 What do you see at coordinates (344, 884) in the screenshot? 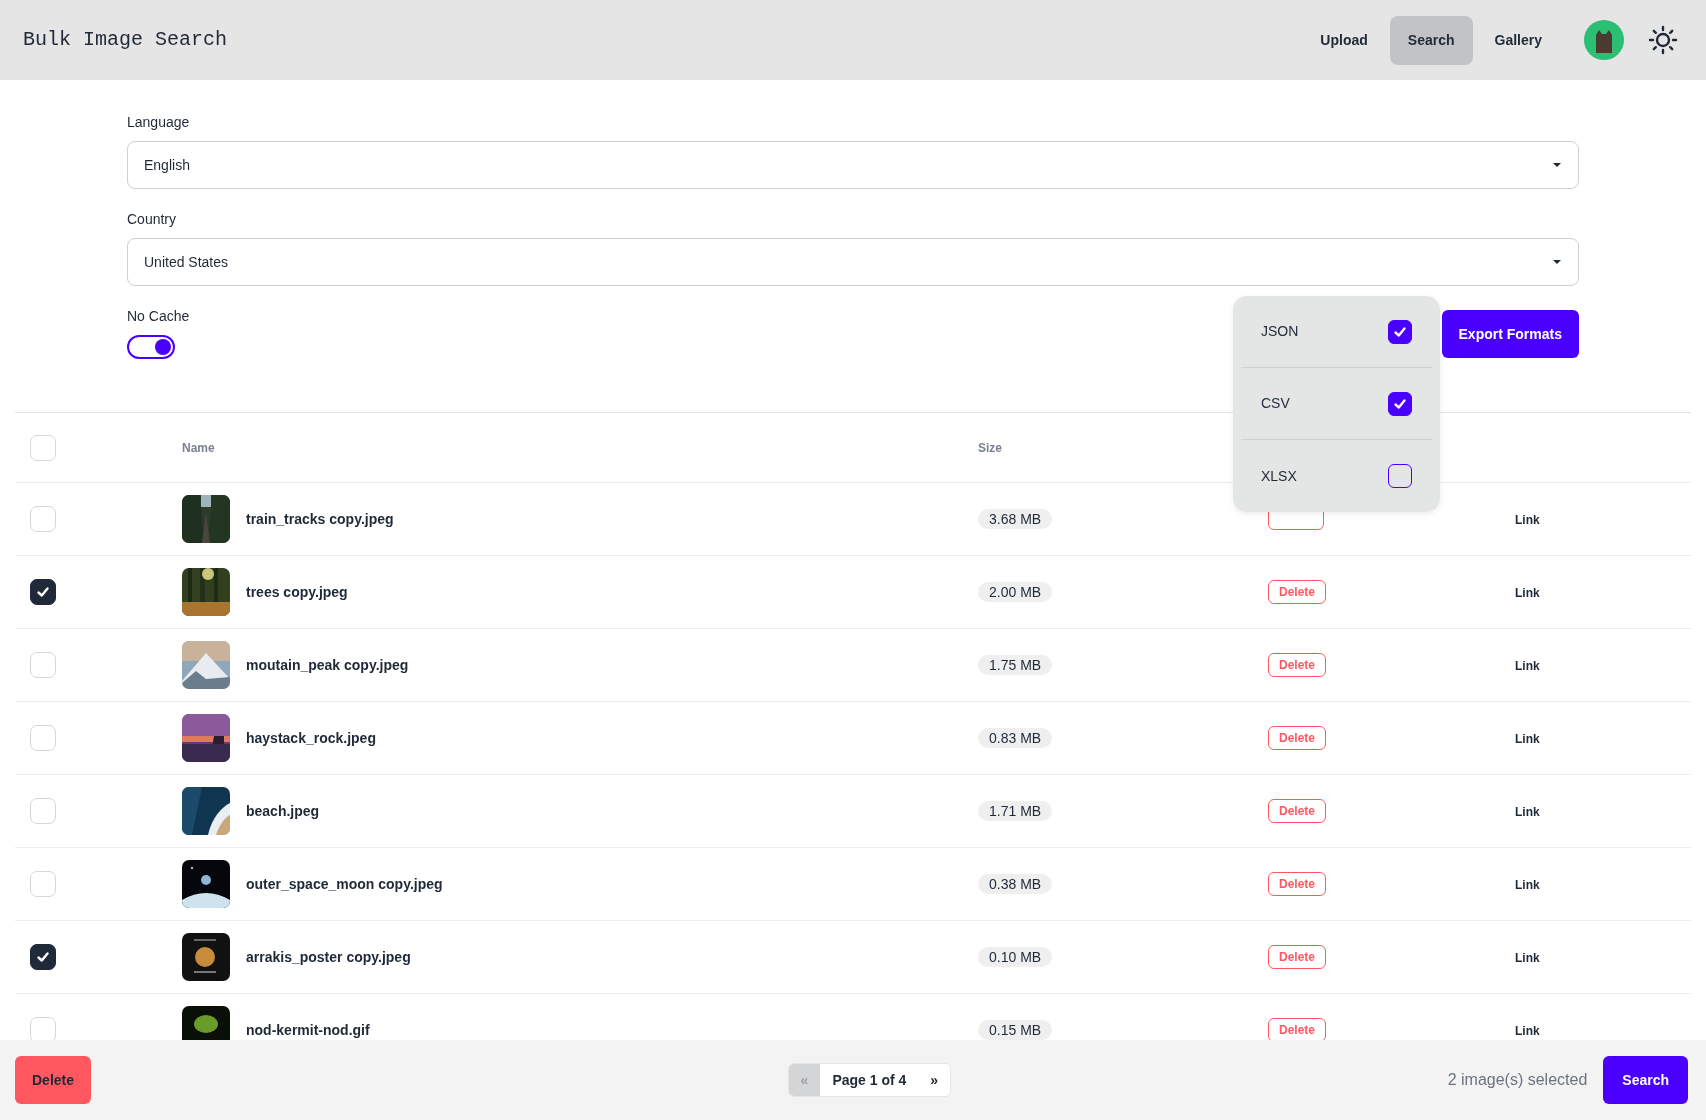
I see `file-name: outer_space_moon copy.jpeg` at bounding box center [344, 884].